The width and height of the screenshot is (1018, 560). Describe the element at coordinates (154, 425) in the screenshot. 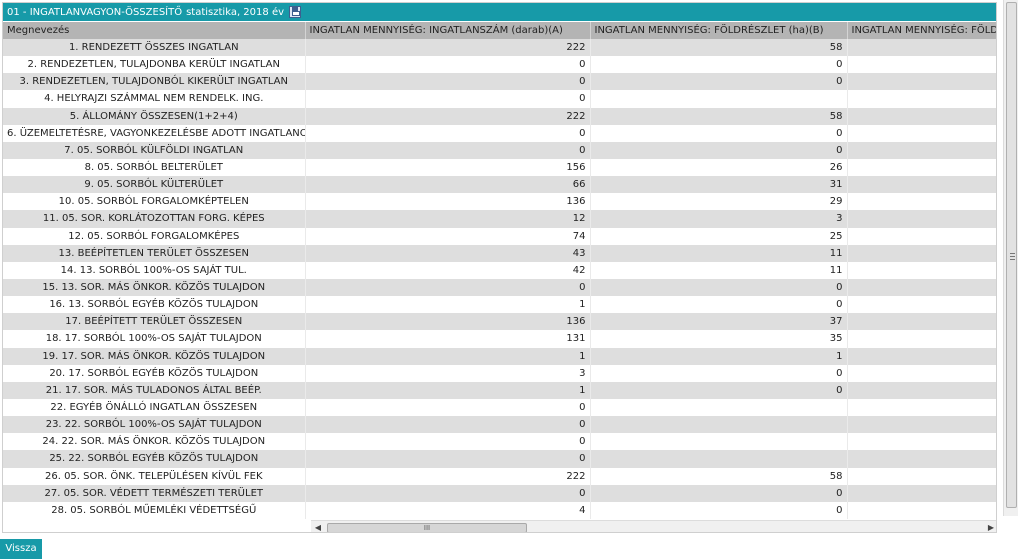

I see `cell-name: 23. 22. SORBÓL 100%-OS SAJÁT TULAJDON` at that location.